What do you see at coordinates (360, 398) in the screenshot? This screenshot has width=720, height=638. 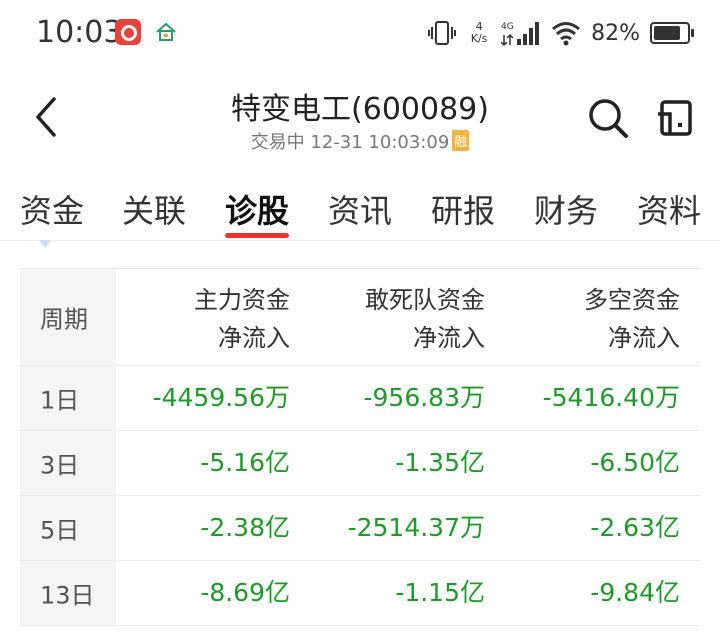 I see `table-row: 1日 -4459.56万 -956.83万 -5416.40万` at bounding box center [360, 398].